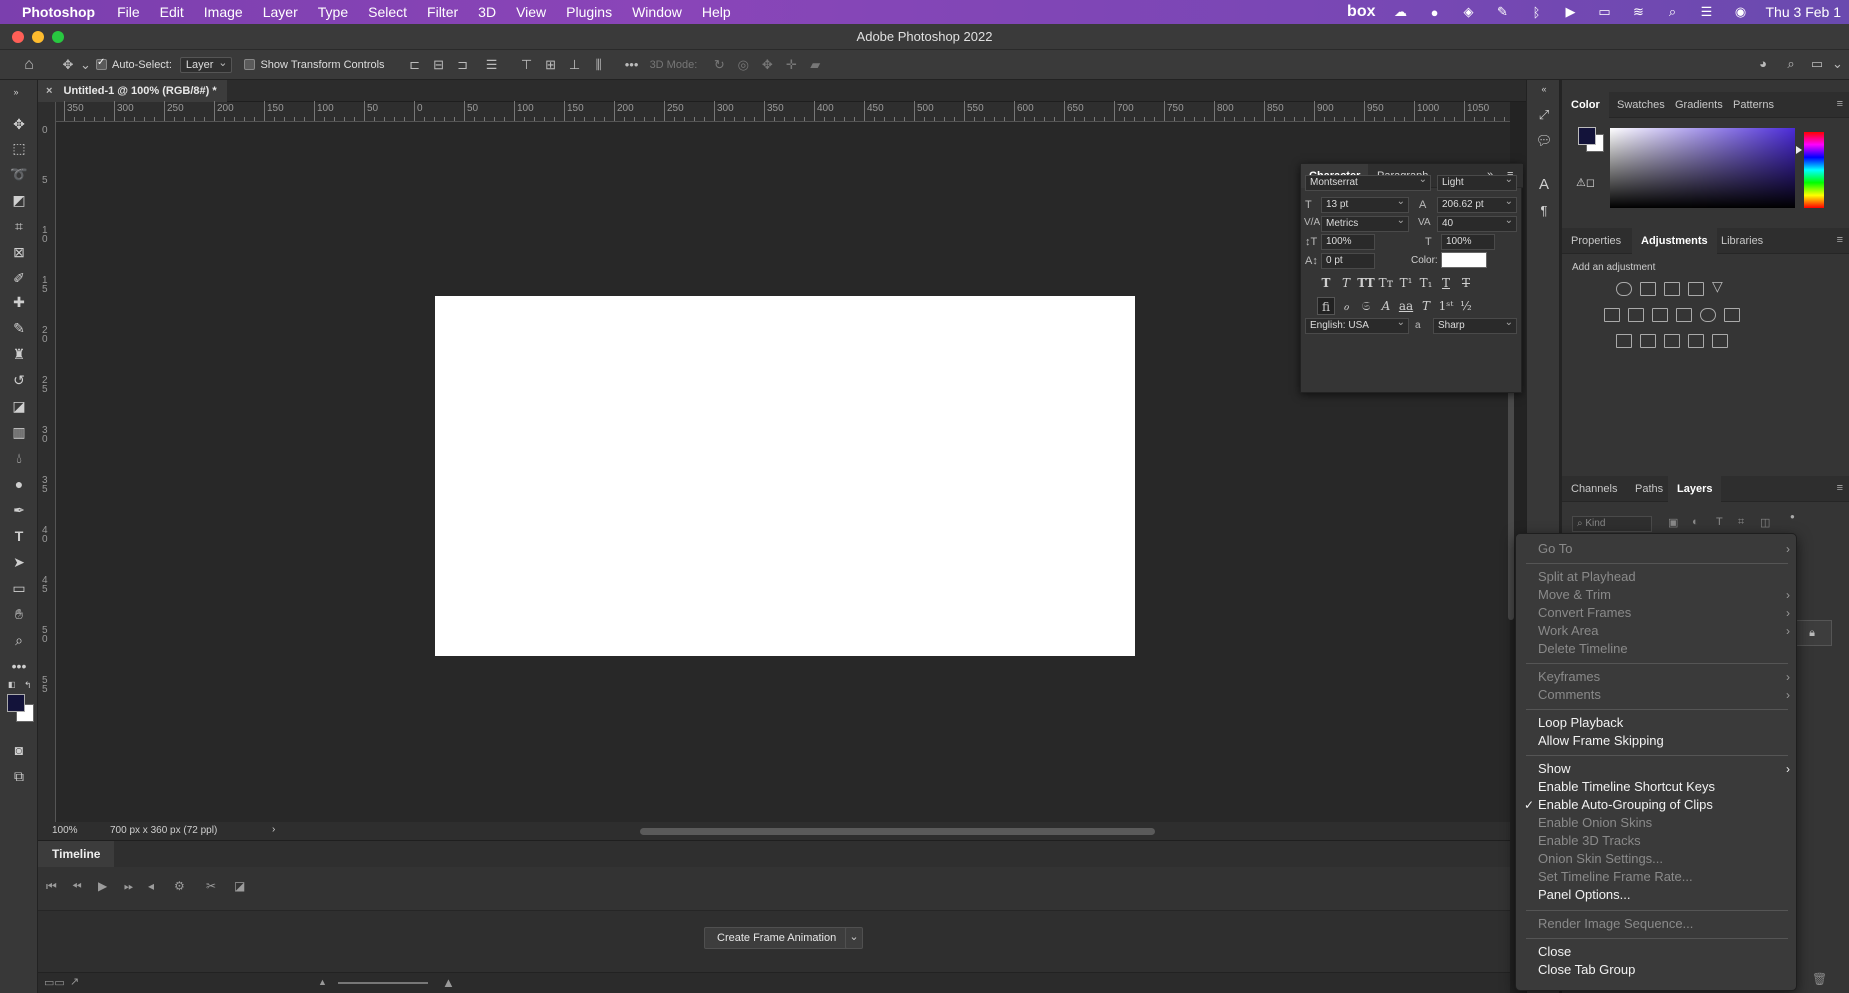  Describe the element at coordinates (1707, 11) in the screenshot. I see `control-center-icon: ☰` at that location.